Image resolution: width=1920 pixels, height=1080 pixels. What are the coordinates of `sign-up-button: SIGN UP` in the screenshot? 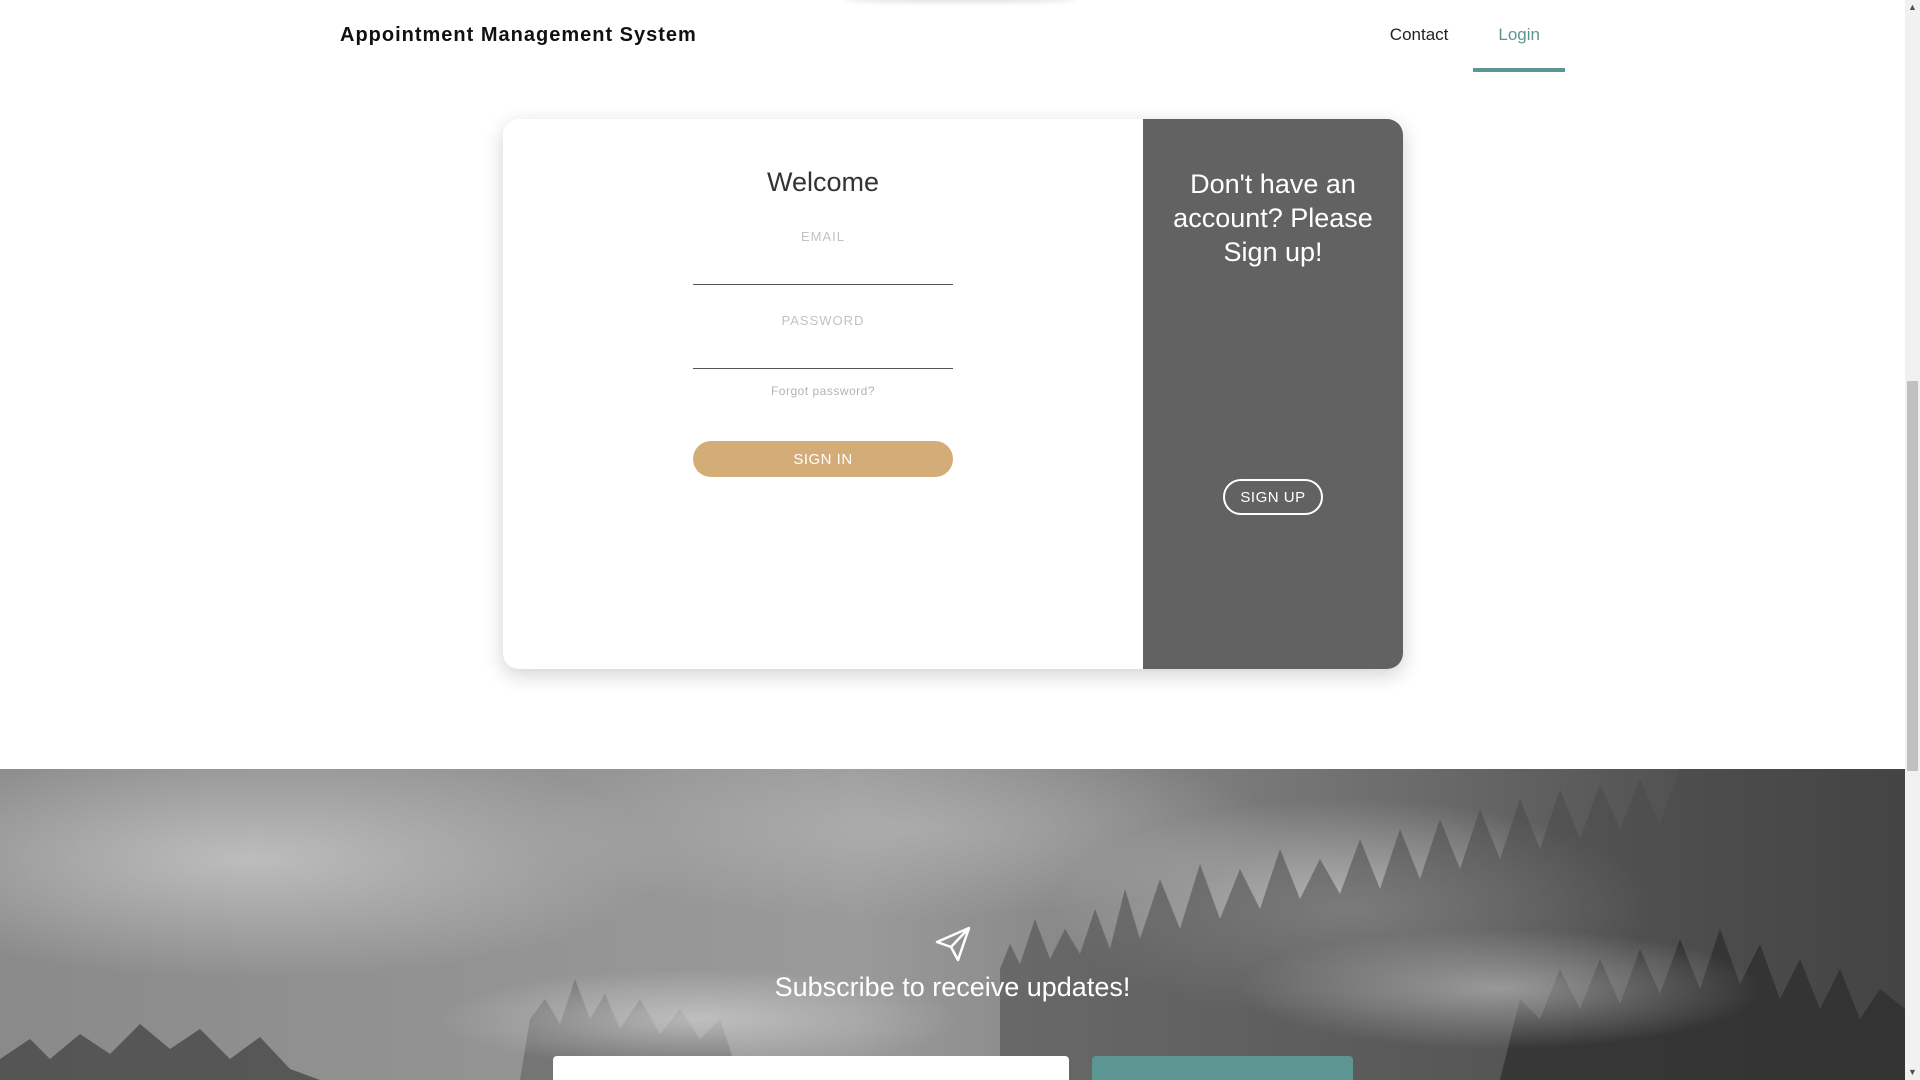 It's located at (1273, 497).